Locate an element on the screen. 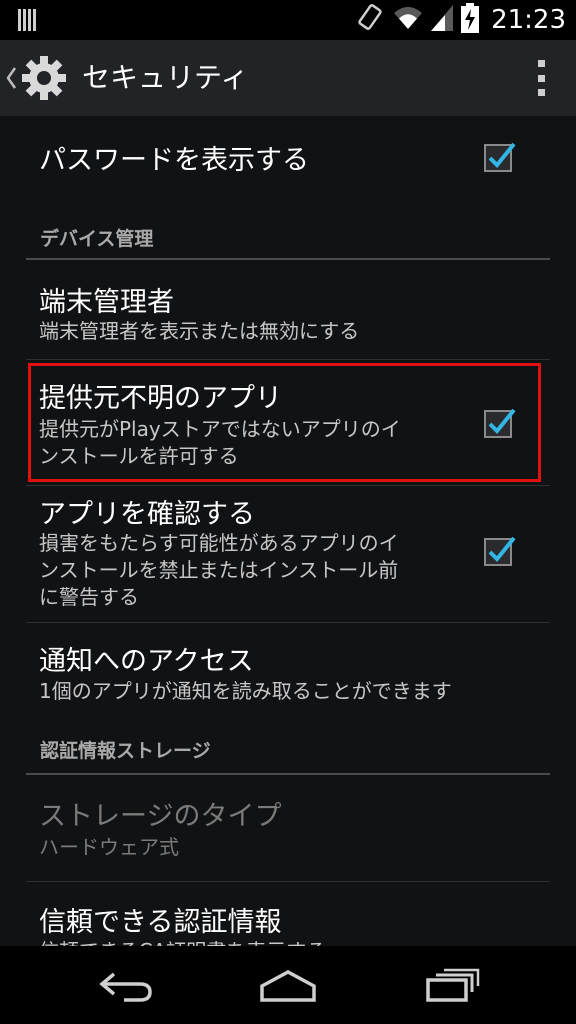 The image size is (576, 1024). clock: 21:23 is located at coordinates (528, 20).